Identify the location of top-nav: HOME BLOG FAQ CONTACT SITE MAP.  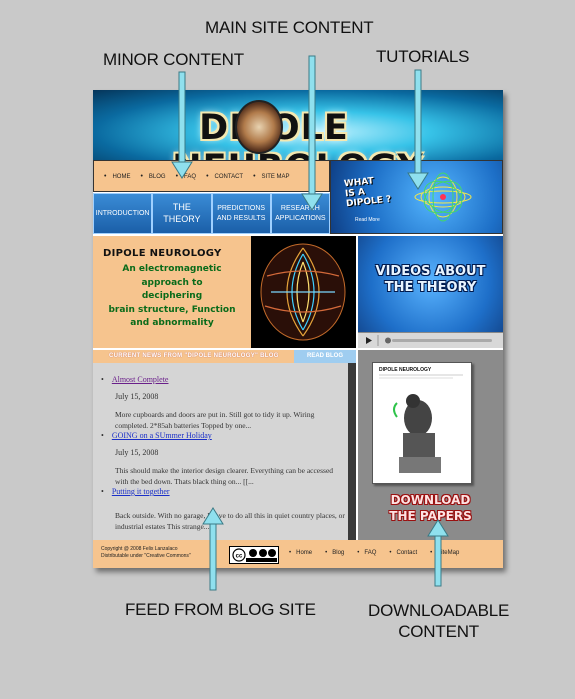
(211, 176).